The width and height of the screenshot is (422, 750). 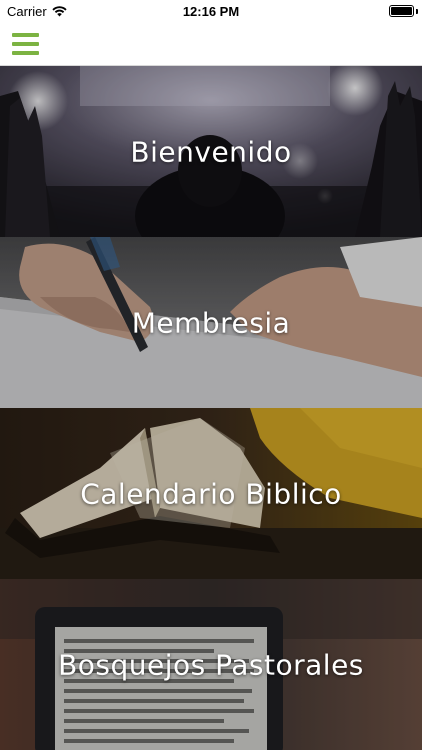 I want to click on card-title: Membresia, so click(x=211, y=322).